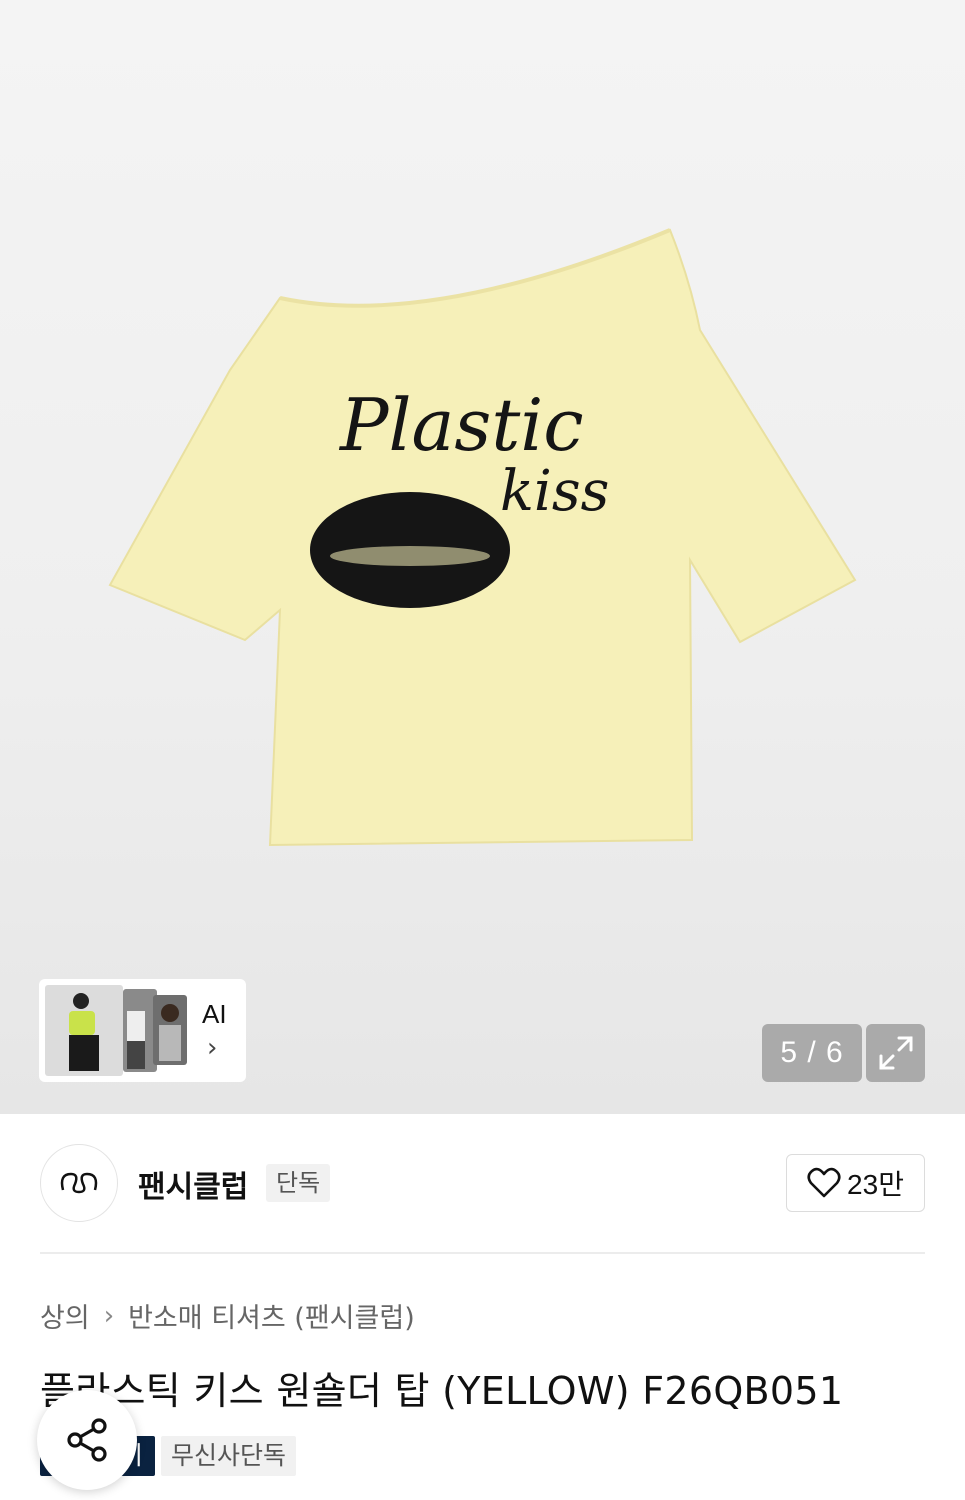 Image resolution: width=965 pixels, height=1500 pixels. What do you see at coordinates (298, 1183) in the screenshot?
I see `brand-exclusive-tag: 단독` at bounding box center [298, 1183].